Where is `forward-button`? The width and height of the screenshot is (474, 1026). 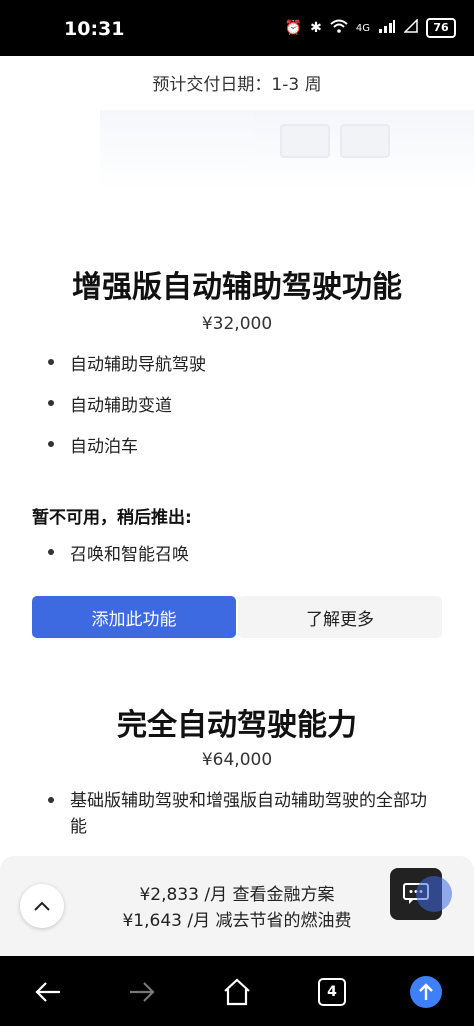
forward-button is located at coordinates (142, 992).